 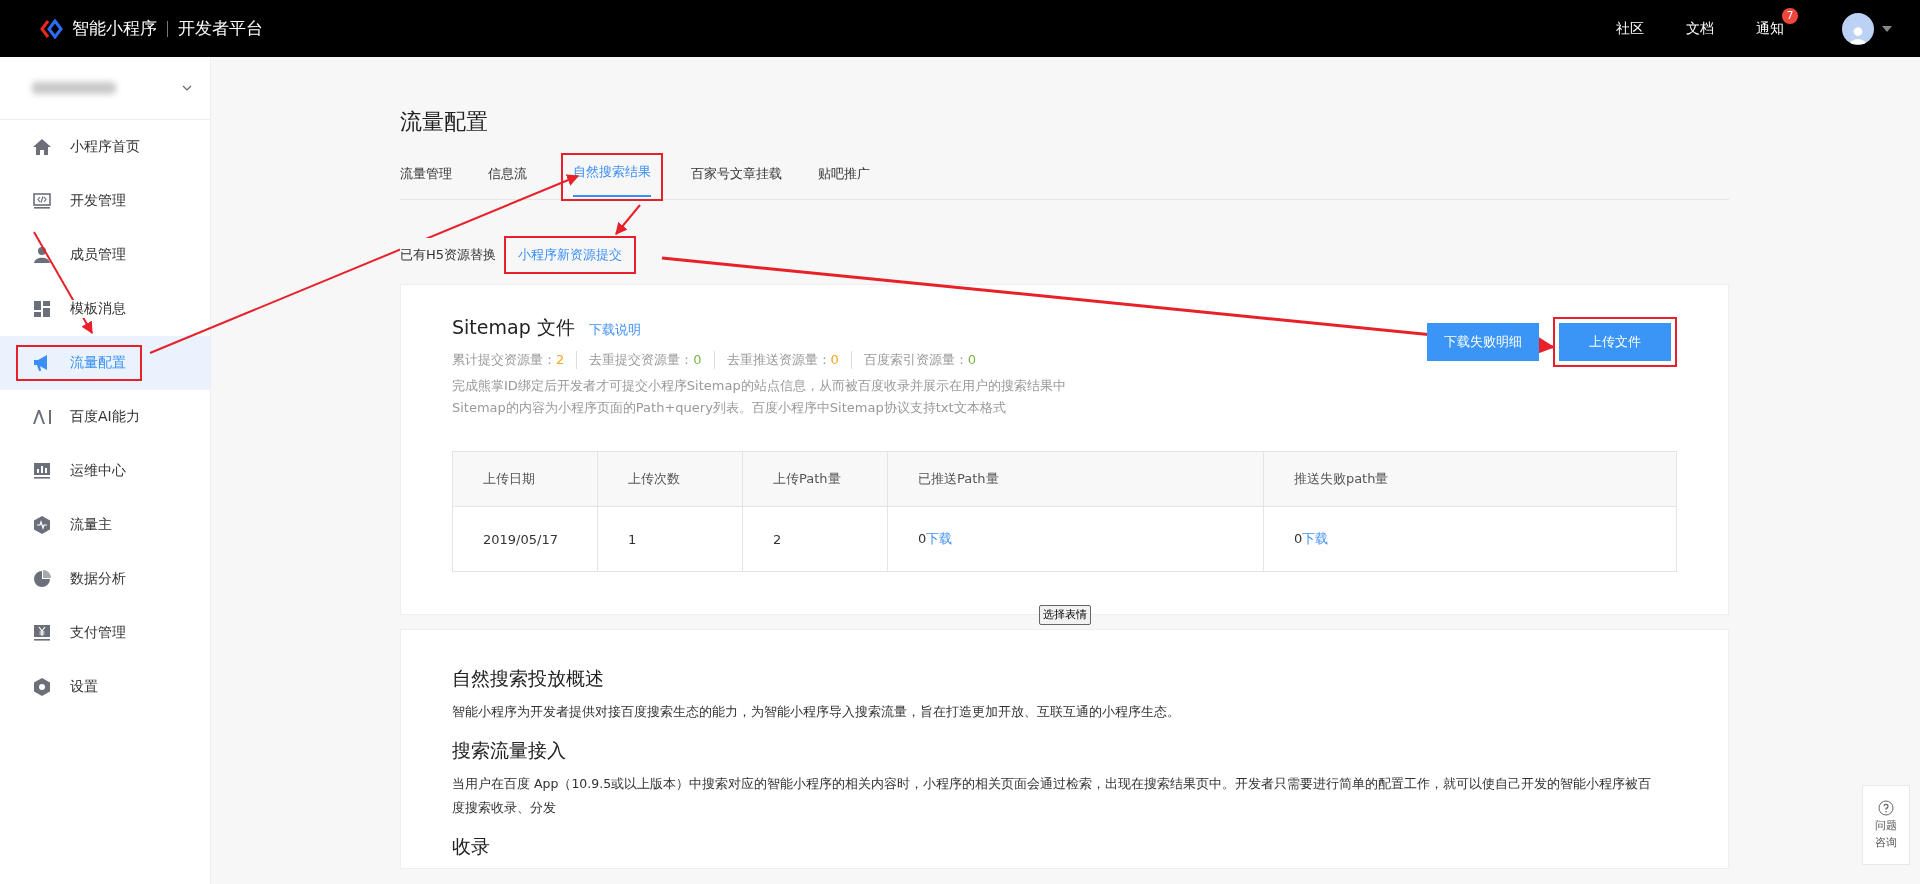 I want to click on sidebar-item: 流量主, so click(x=105, y=525).